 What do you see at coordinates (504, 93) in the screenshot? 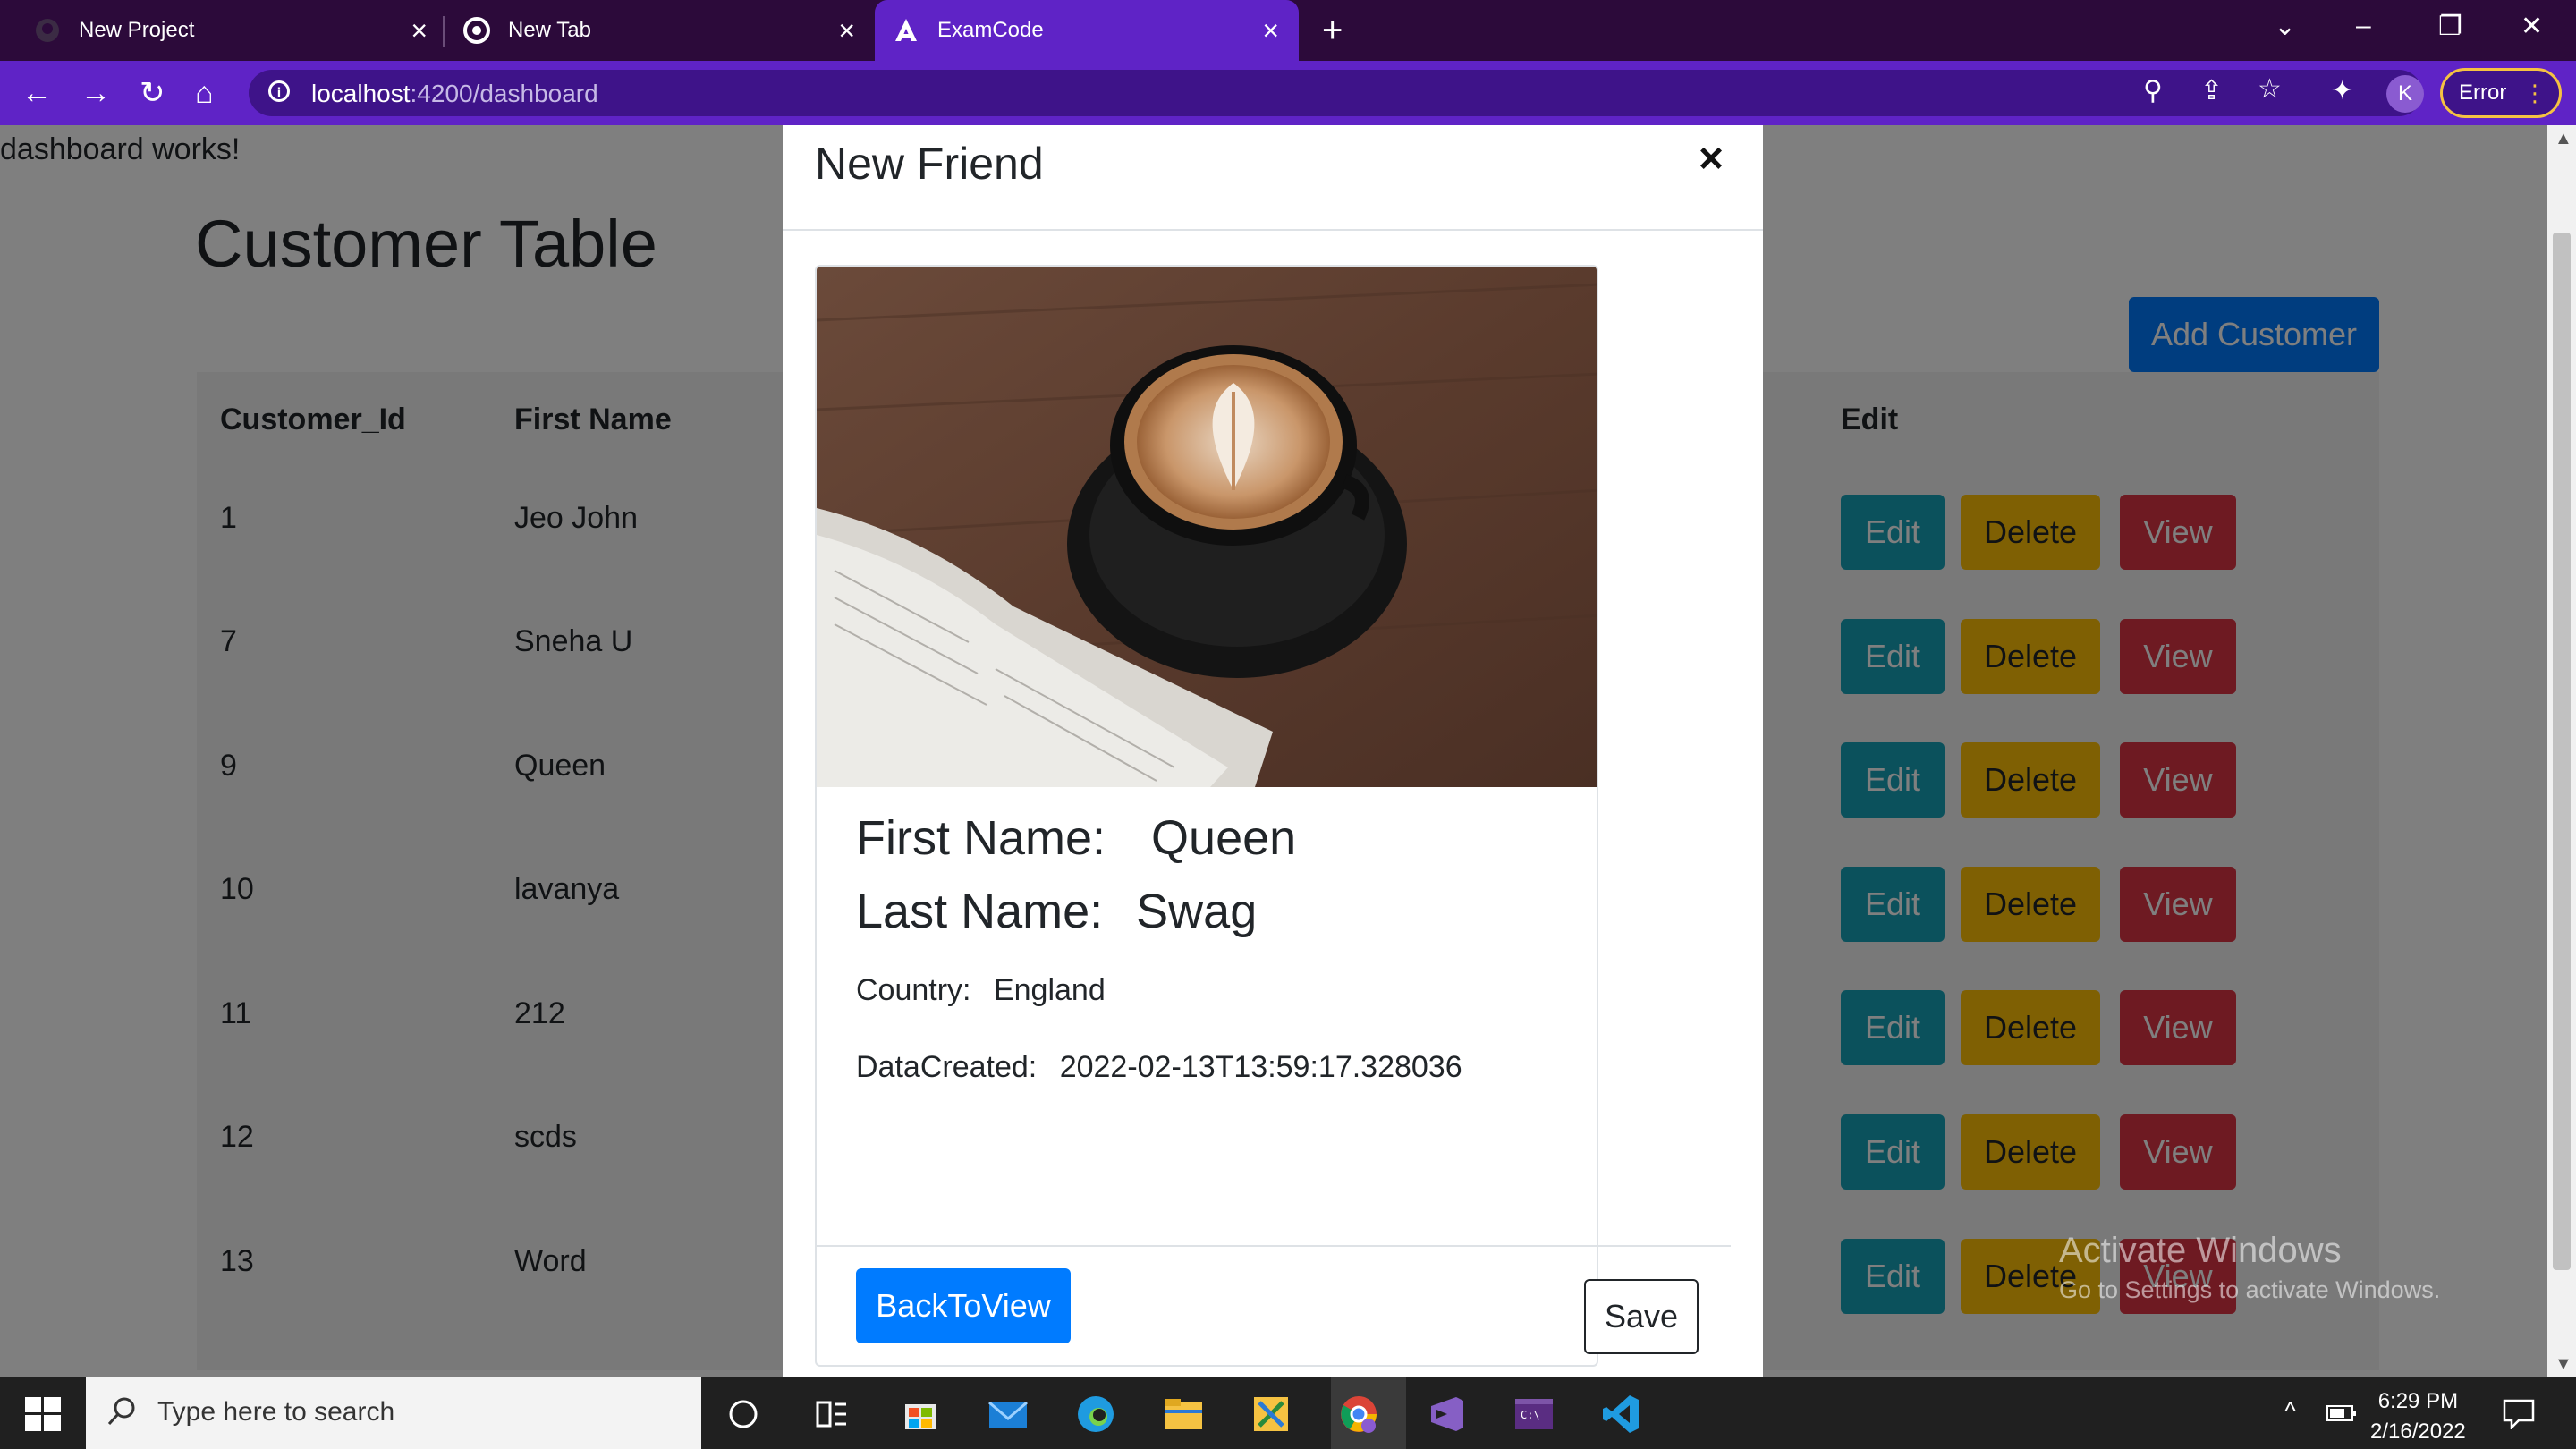
I see `url-path: :4200/dashboard` at bounding box center [504, 93].